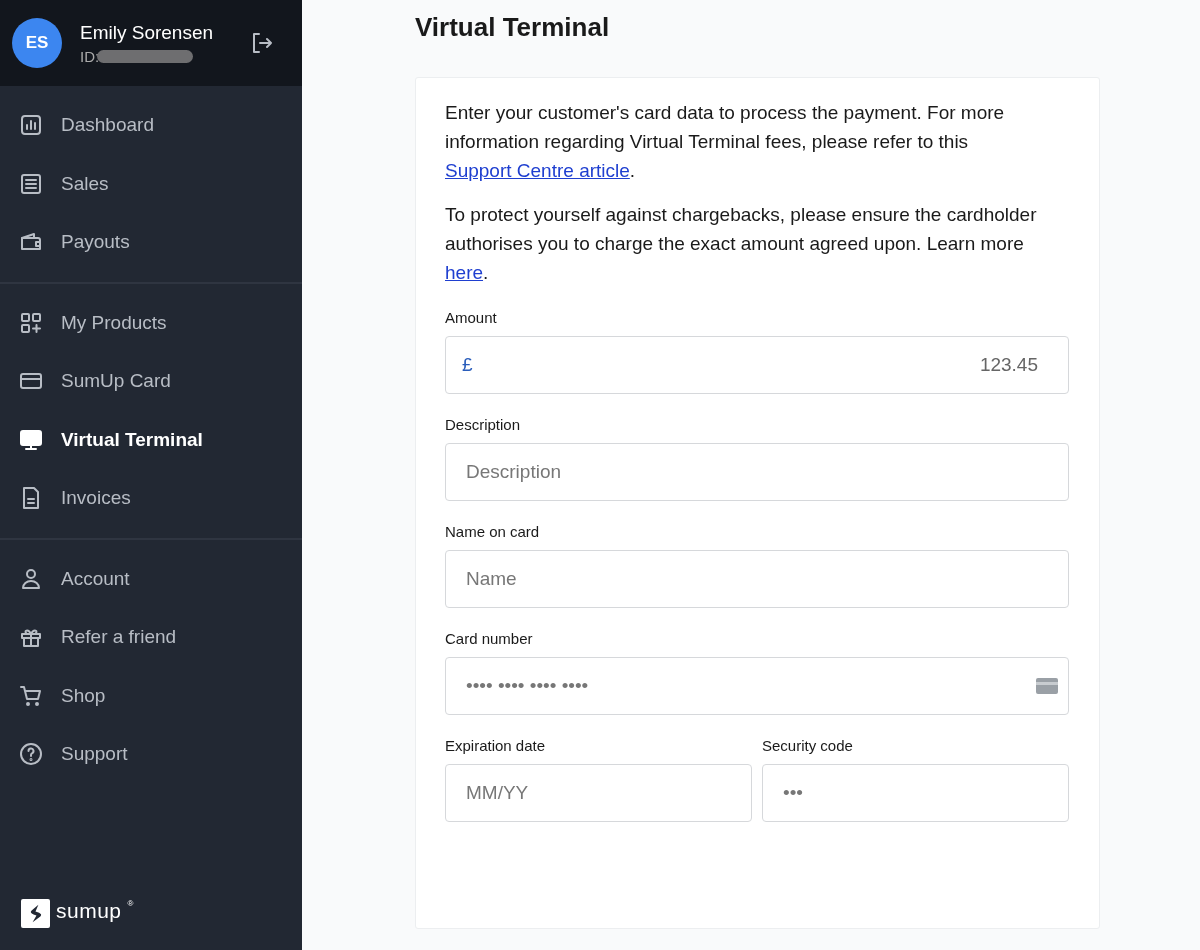  Describe the element at coordinates (512, 27) in the screenshot. I see `page-title: Virtual Terminal` at that location.